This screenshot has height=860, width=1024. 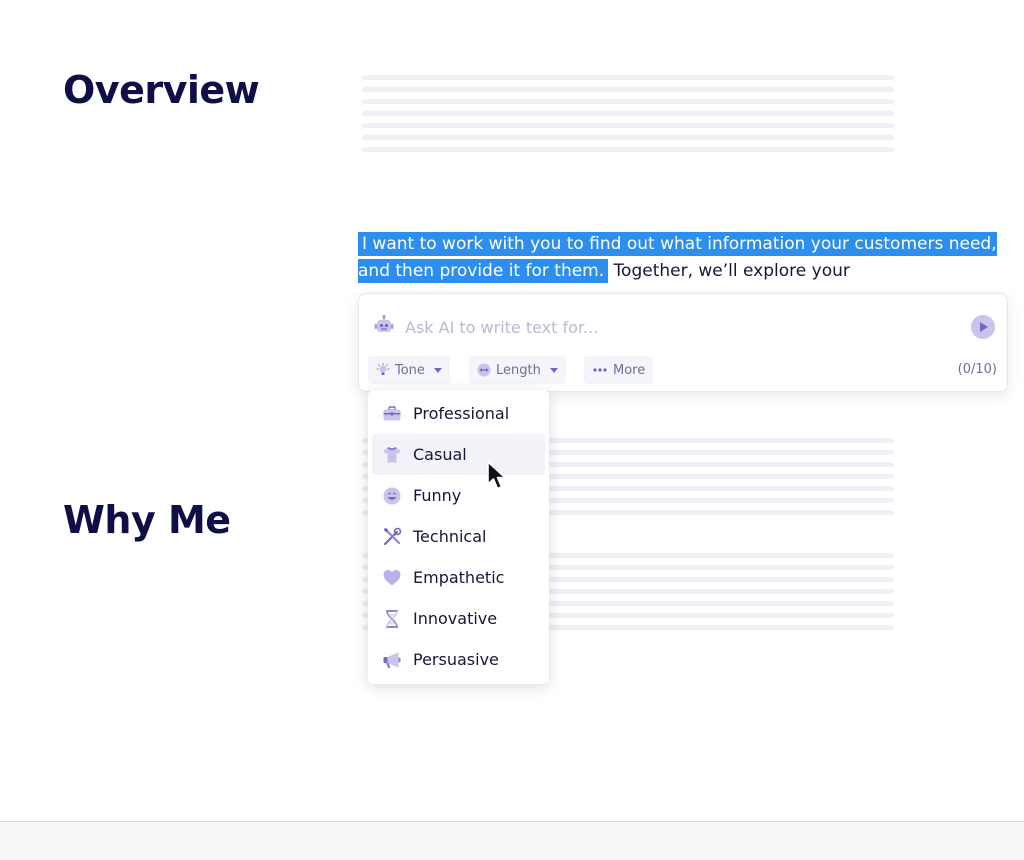 I want to click on tone-option-casual: Casual, so click(x=458, y=454).